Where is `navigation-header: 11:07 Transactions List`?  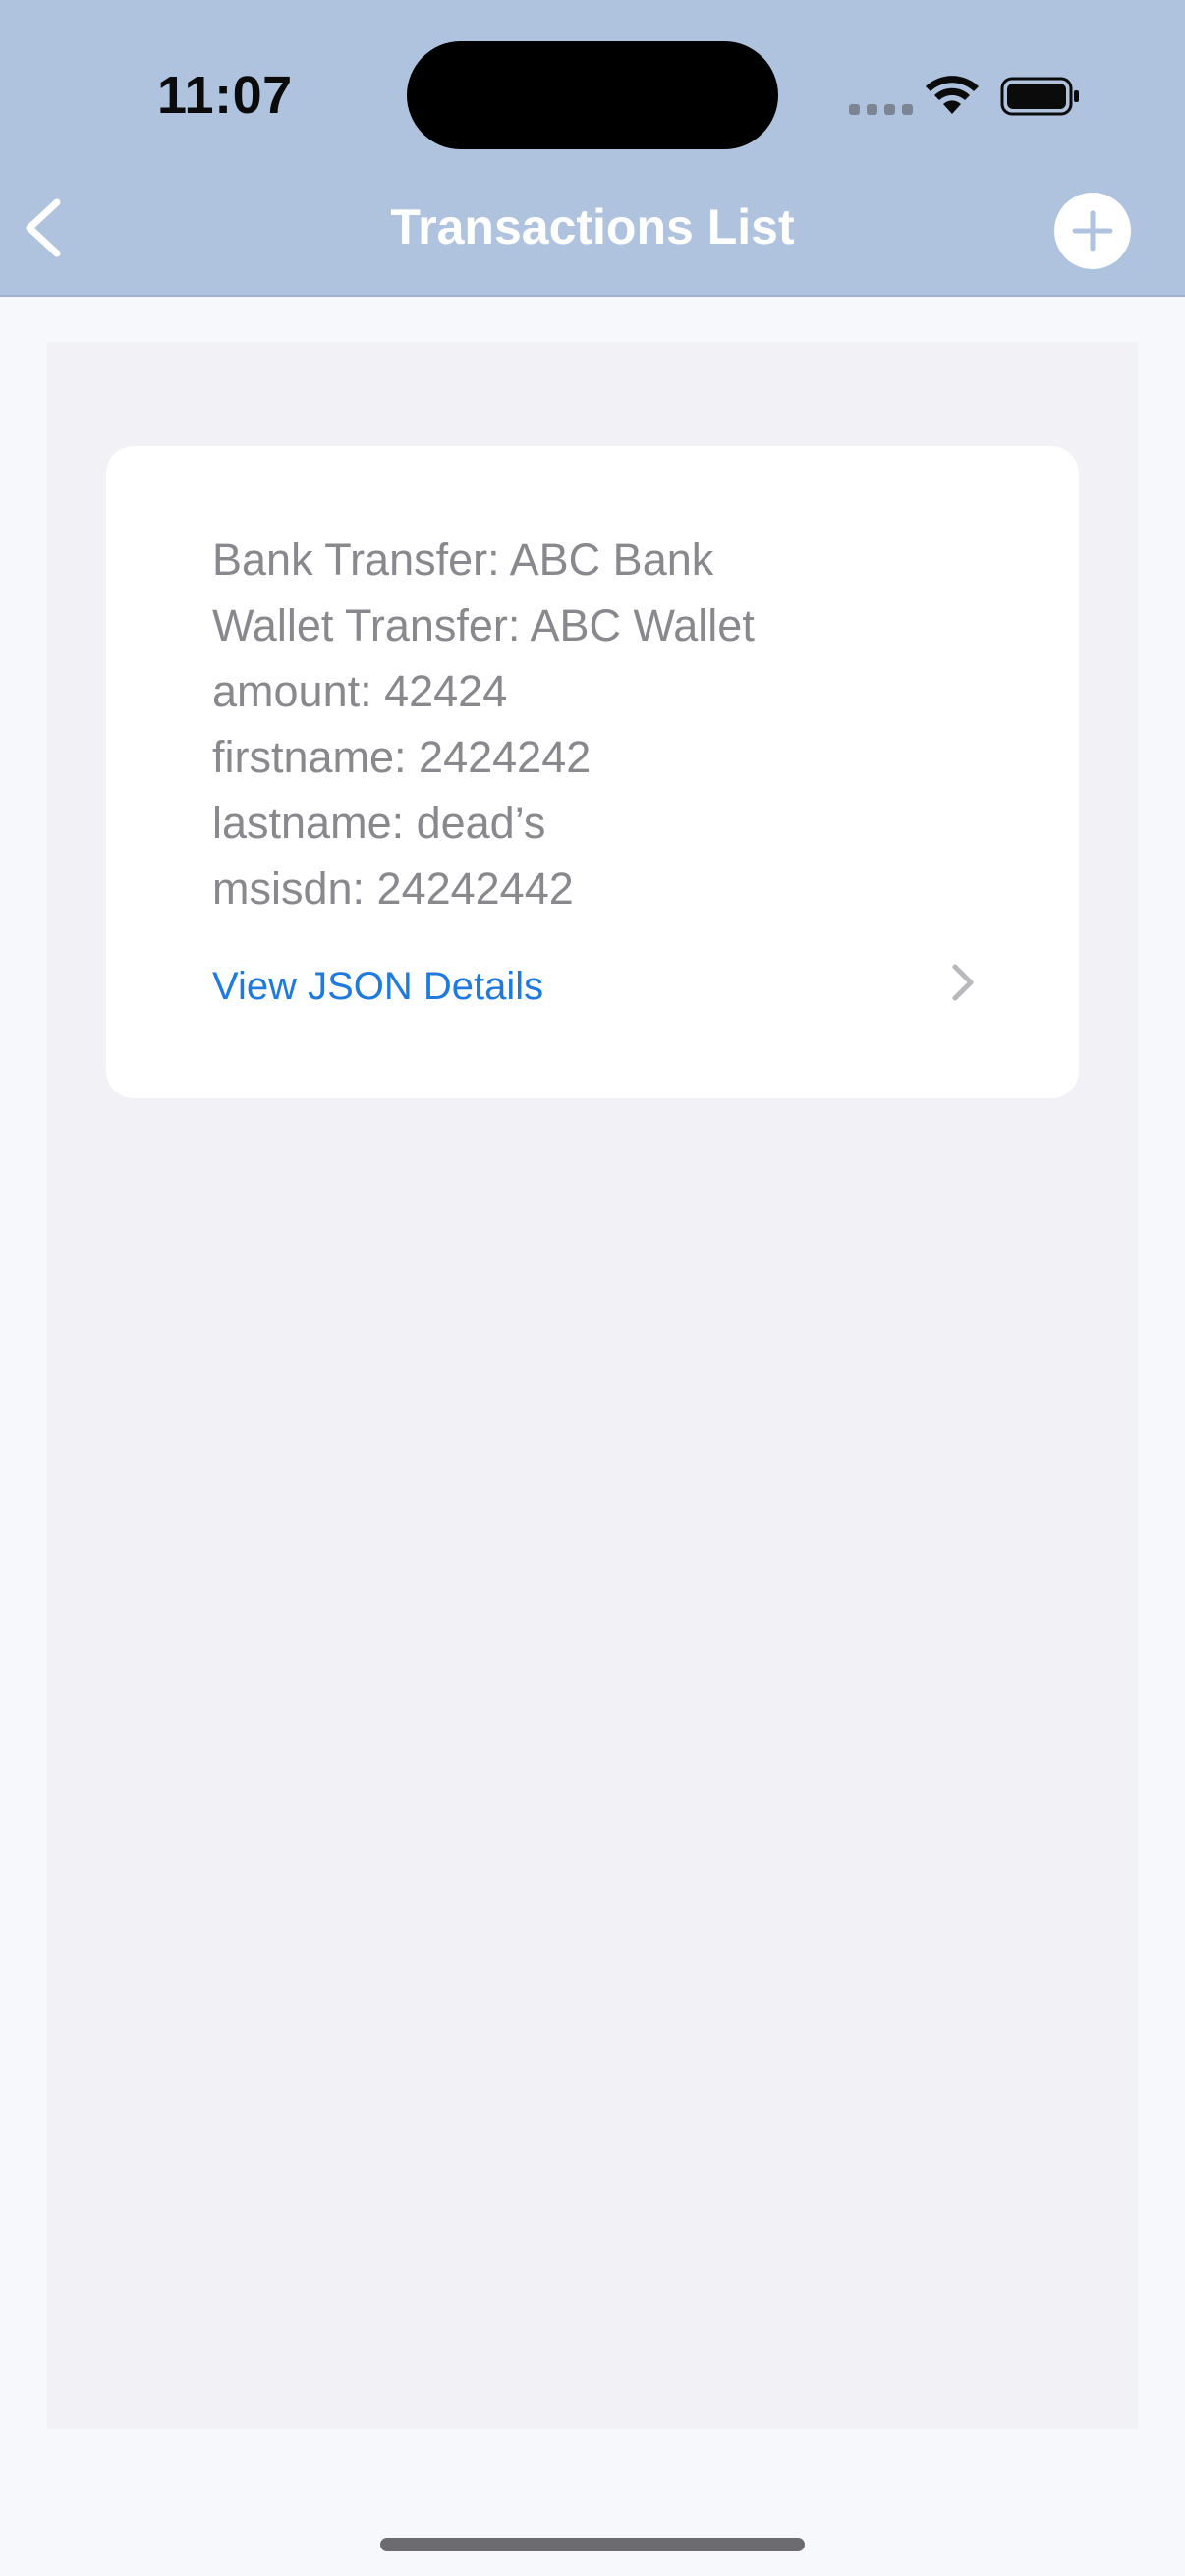
navigation-header: 11:07 Transactions List is located at coordinates (592, 148).